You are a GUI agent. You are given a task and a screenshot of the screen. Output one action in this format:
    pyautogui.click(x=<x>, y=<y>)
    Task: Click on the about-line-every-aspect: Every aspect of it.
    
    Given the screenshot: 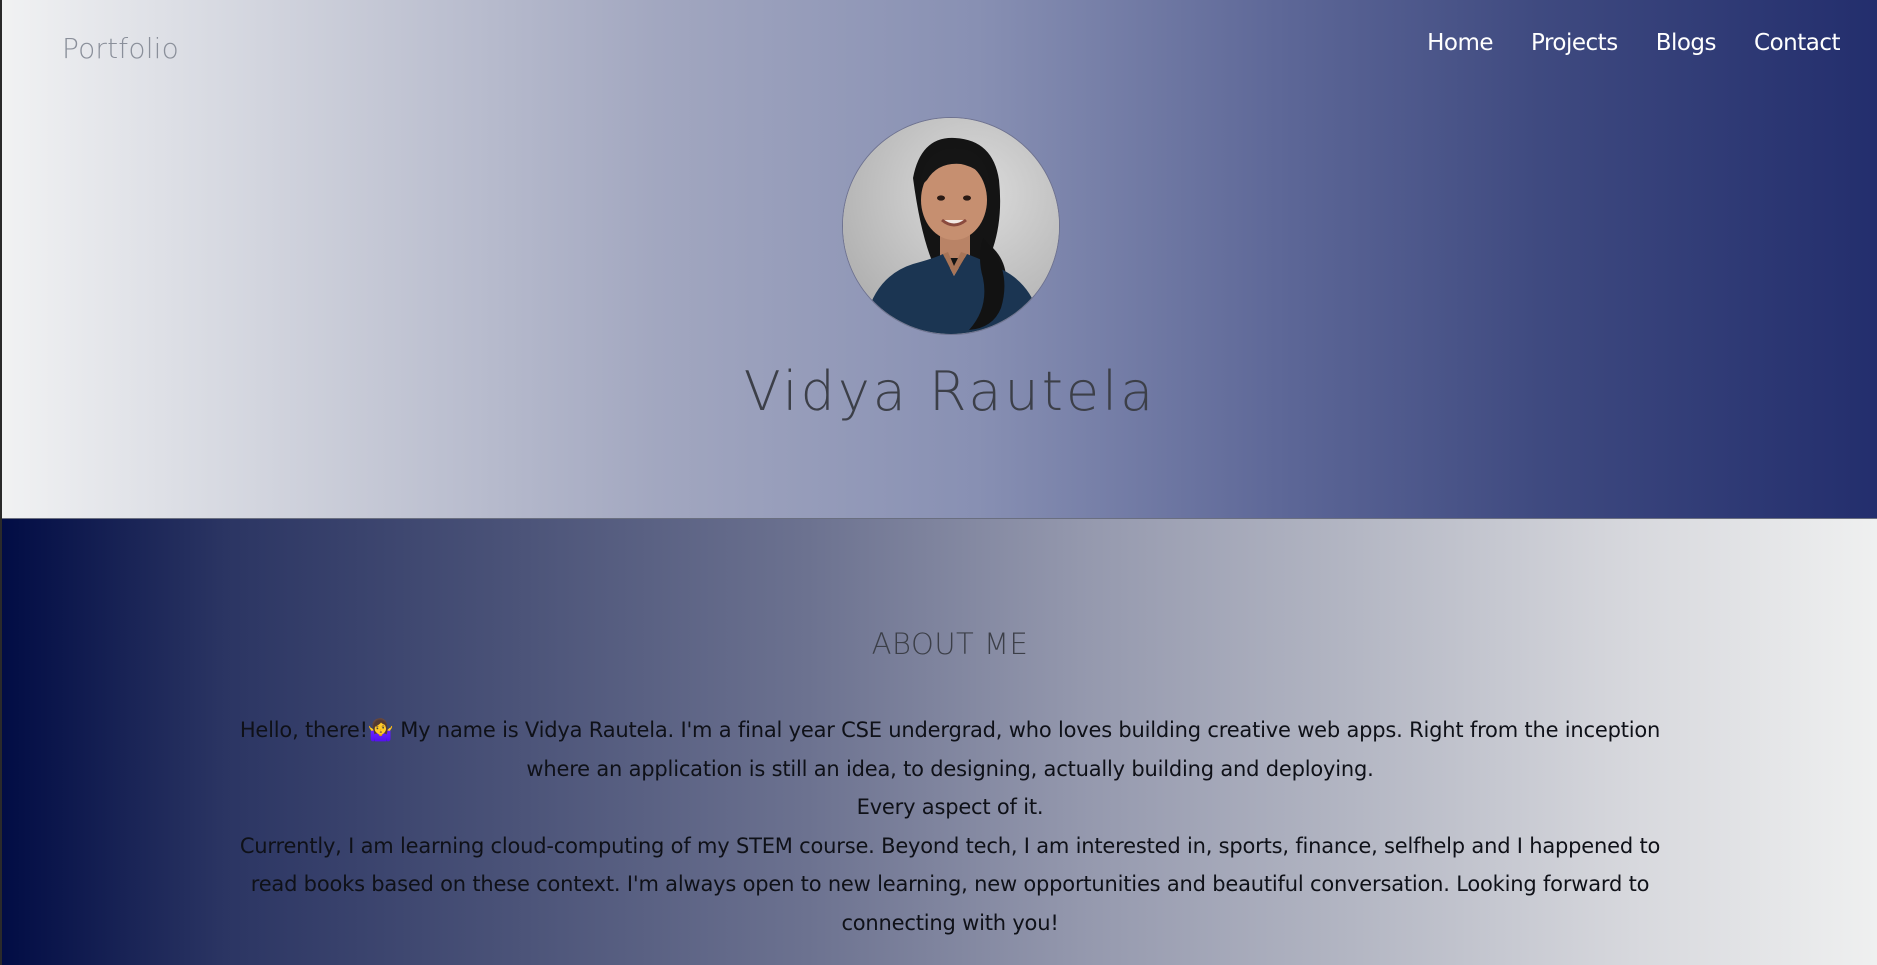 What is the action you would take?
    pyautogui.click(x=950, y=807)
    